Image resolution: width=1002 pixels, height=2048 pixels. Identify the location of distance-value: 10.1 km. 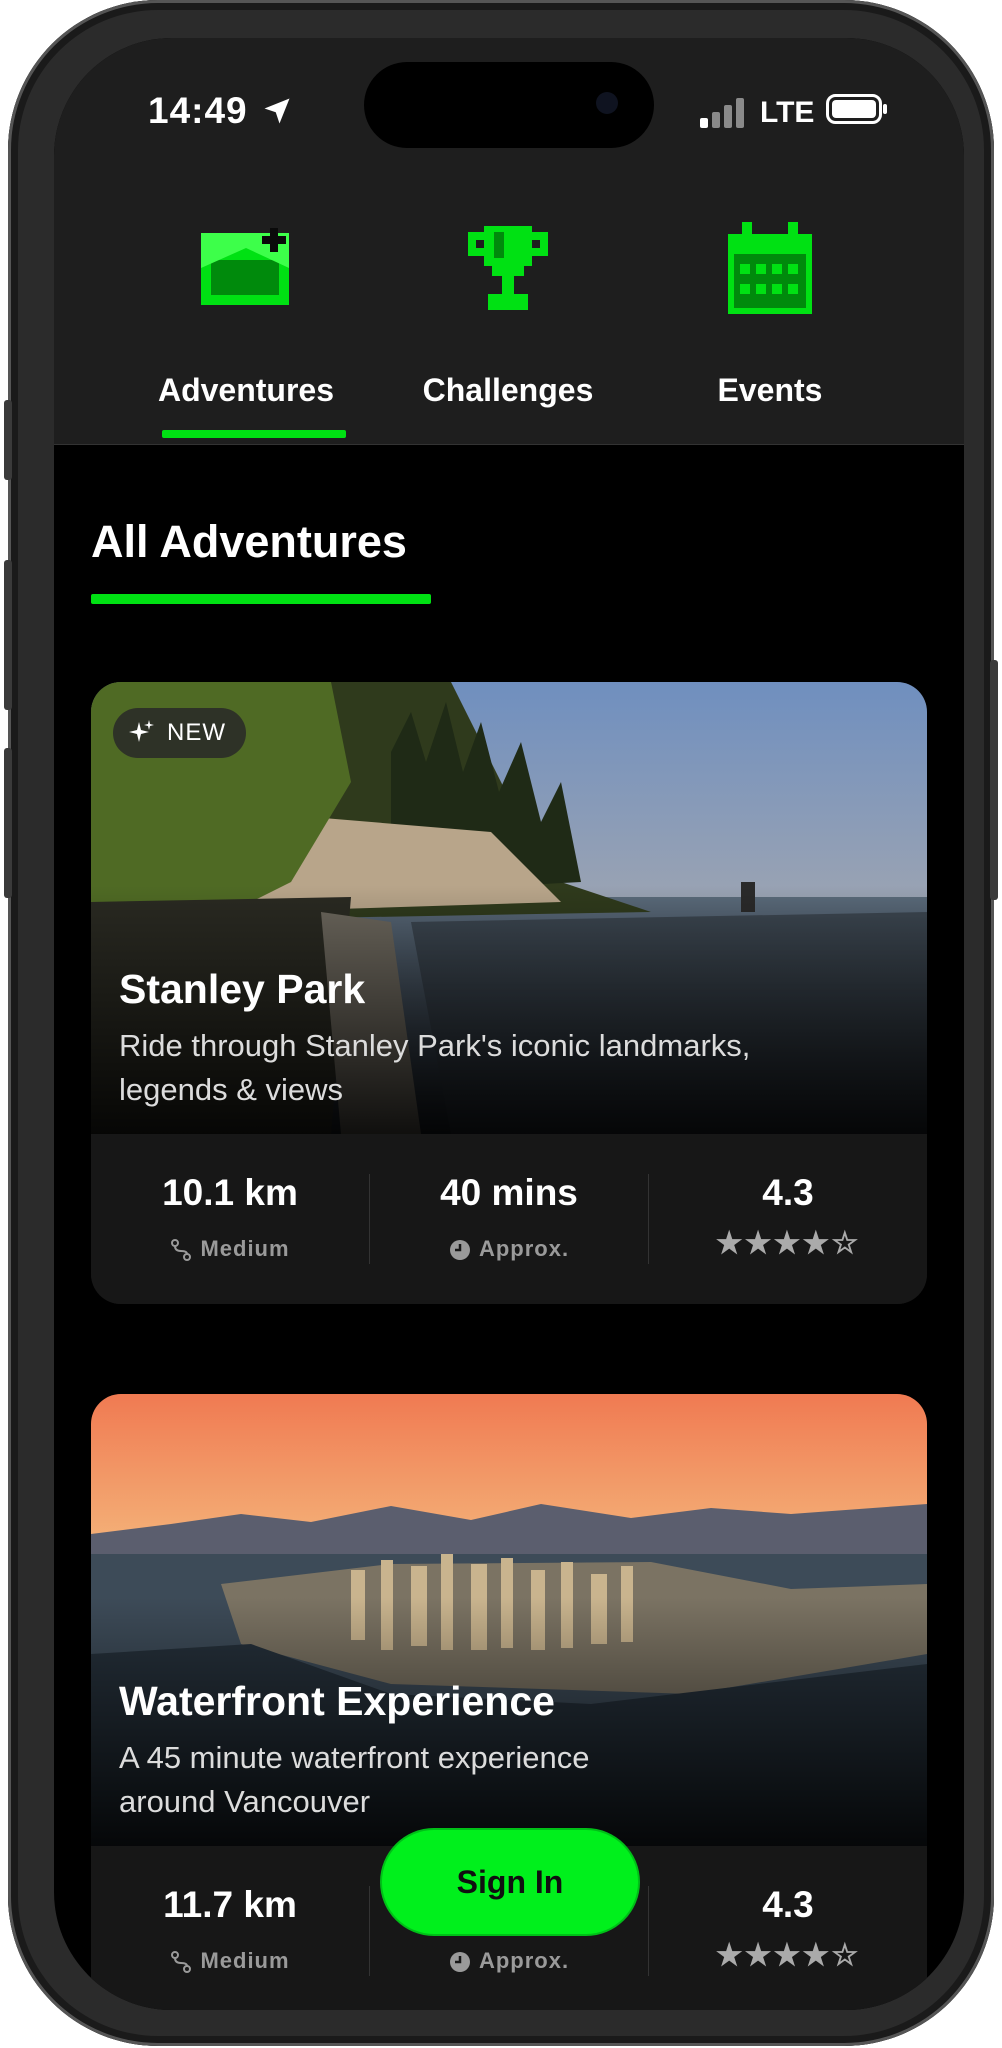
(230, 1192).